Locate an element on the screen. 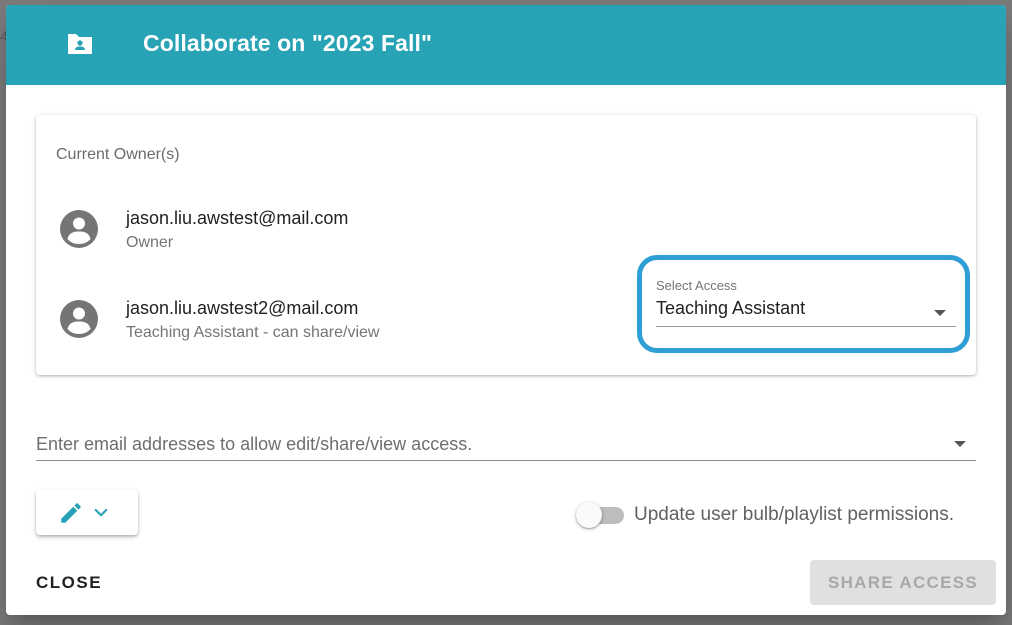  permissions-toggle-label: Update user bulb/playlist permissions. is located at coordinates (794, 515).